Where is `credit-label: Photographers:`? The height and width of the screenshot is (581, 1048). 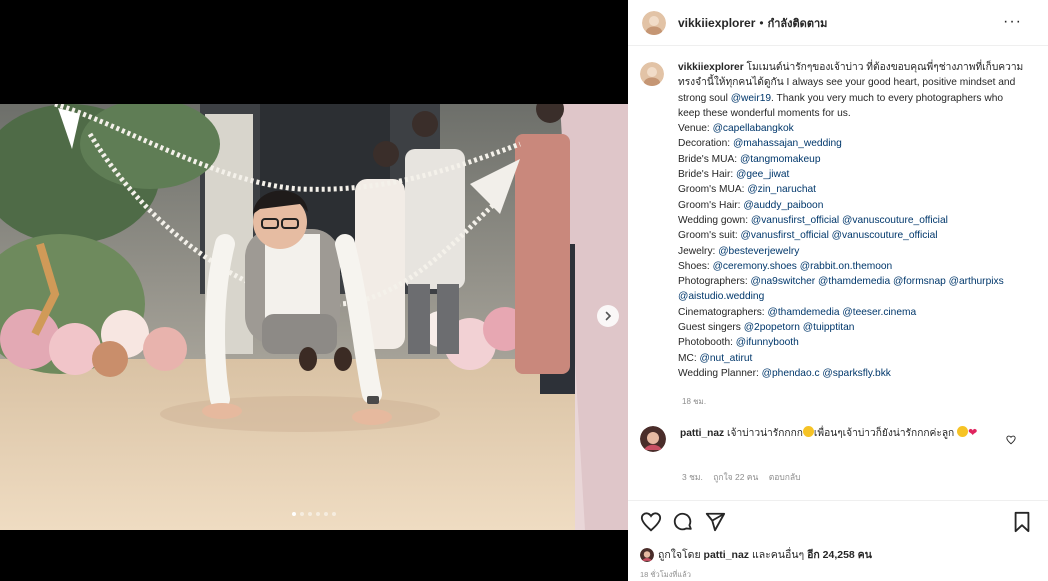
credit-label: Photographers: is located at coordinates (714, 282).